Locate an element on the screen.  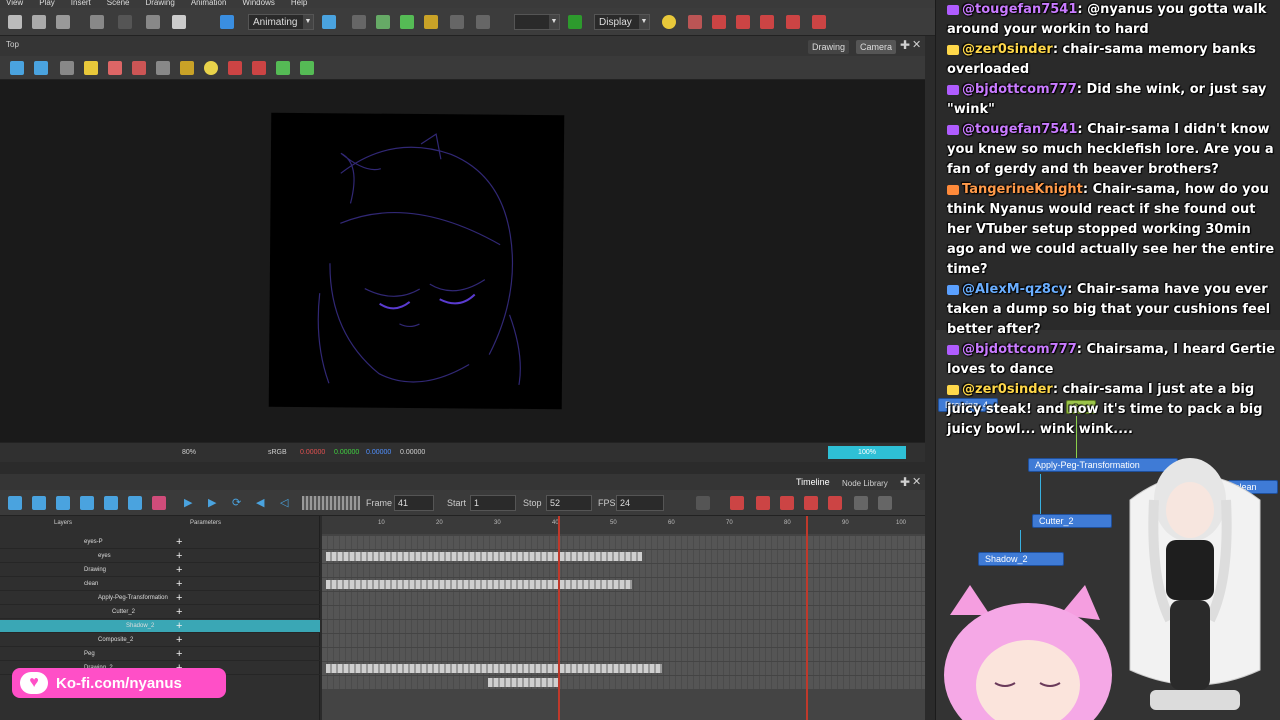
peg-rotate-icon is located at coordinates (307, 68).